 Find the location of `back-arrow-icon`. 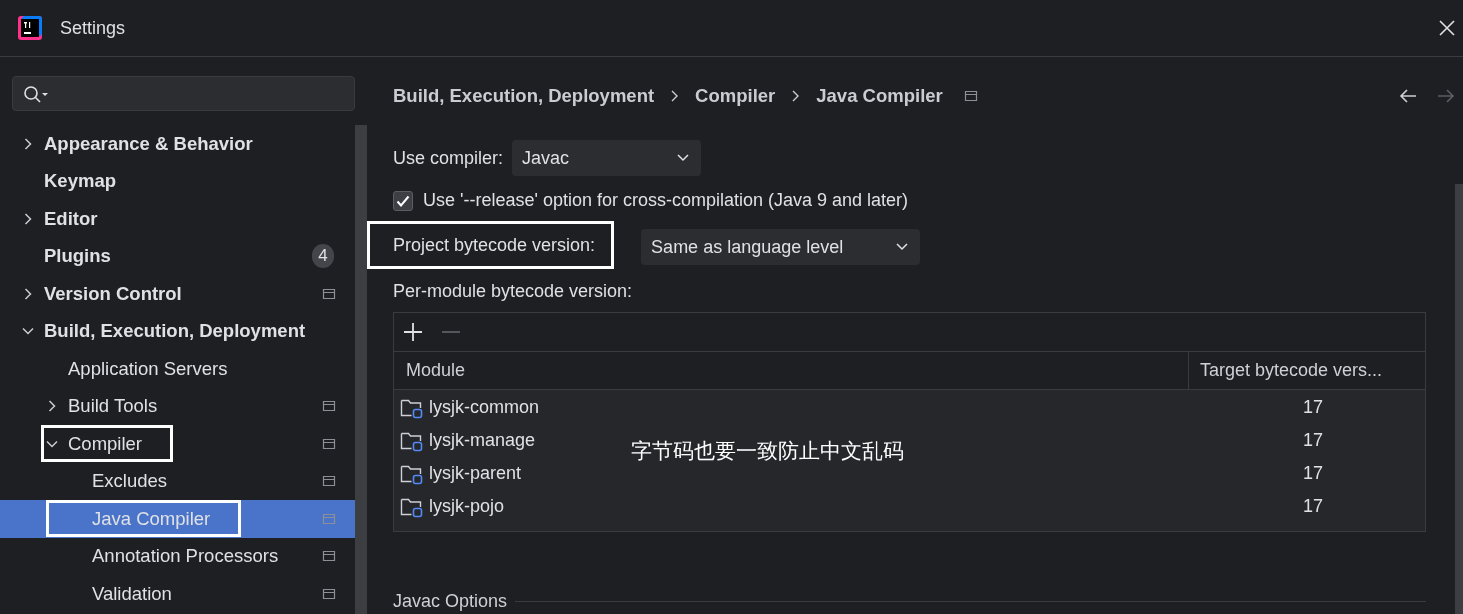

back-arrow-icon is located at coordinates (1408, 95).